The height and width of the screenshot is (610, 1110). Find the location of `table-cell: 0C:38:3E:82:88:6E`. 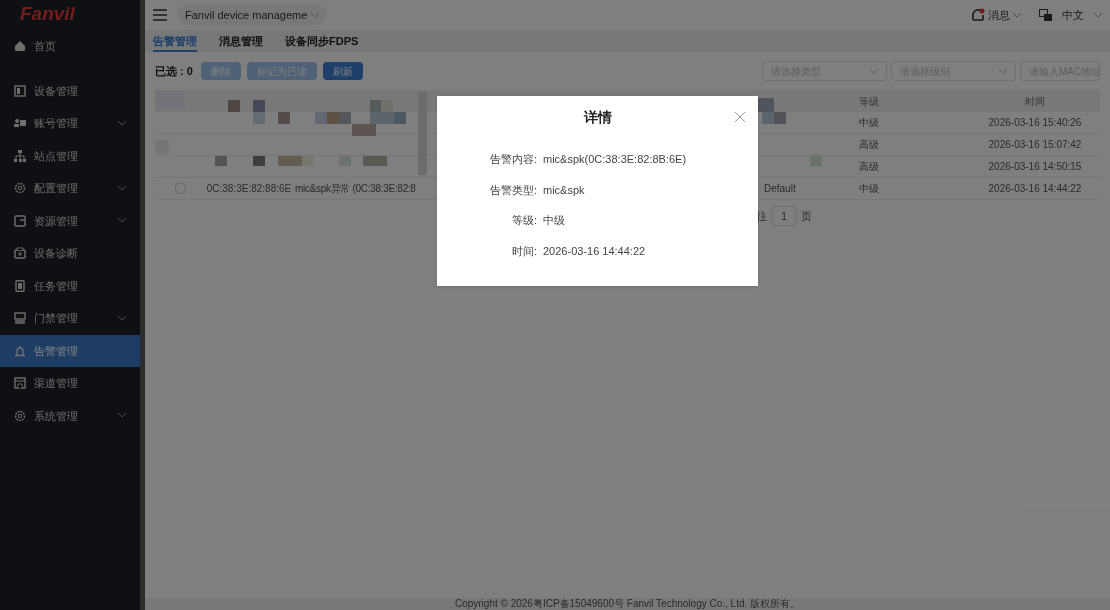

table-cell: 0C:38:3E:82:88:6E is located at coordinates (249, 188).